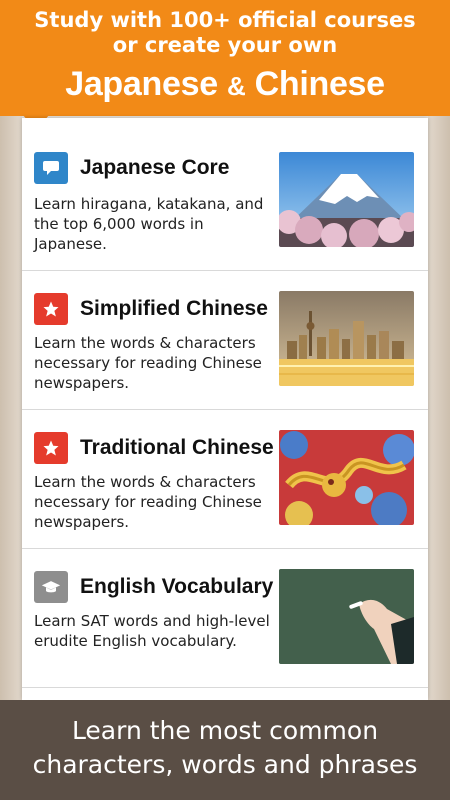  What do you see at coordinates (51, 168) in the screenshot?
I see `speech-bubble-icon` at bounding box center [51, 168].